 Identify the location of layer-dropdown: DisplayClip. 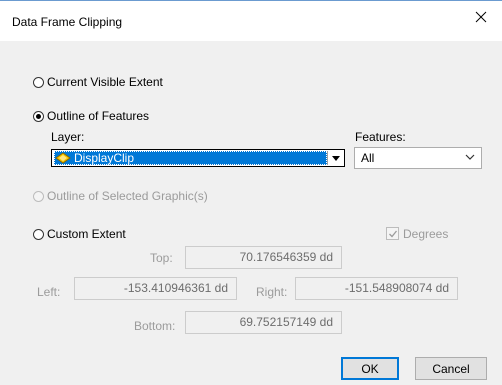
(198, 158).